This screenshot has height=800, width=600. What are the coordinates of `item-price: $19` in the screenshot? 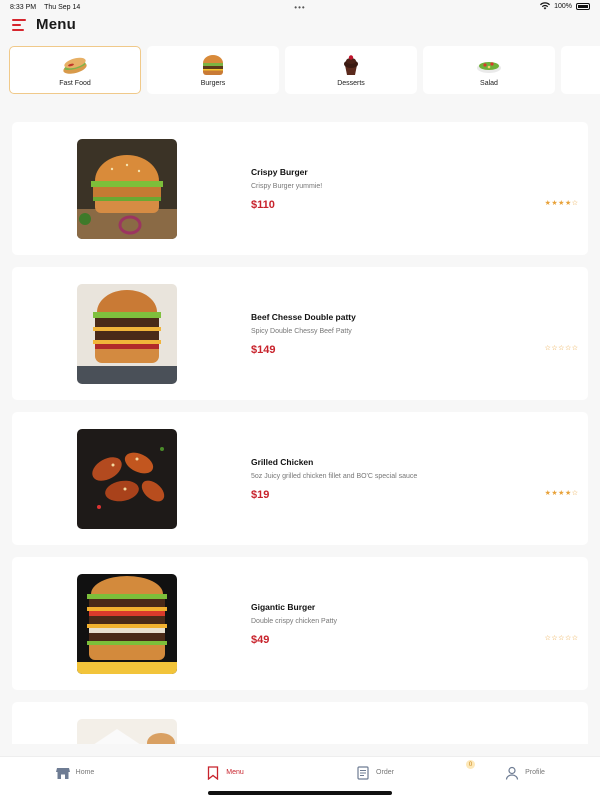 It's located at (260, 495).